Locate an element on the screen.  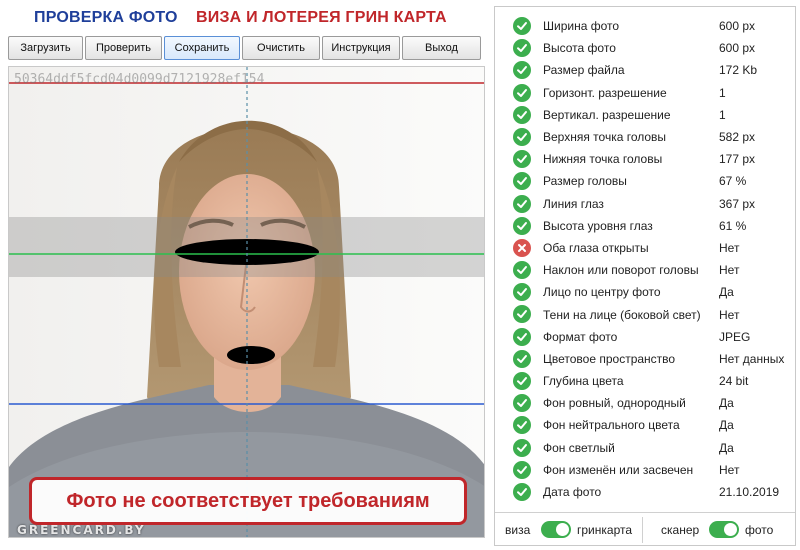
check-row: Размер файла 172 Kb is located at coordinates (645, 70).